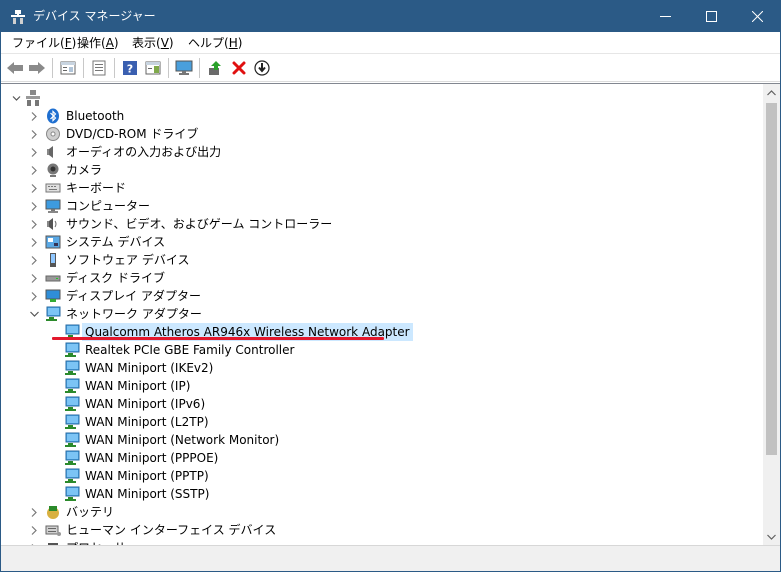 This screenshot has height=572, width=781. I want to click on forward-icon, so click(37, 68).